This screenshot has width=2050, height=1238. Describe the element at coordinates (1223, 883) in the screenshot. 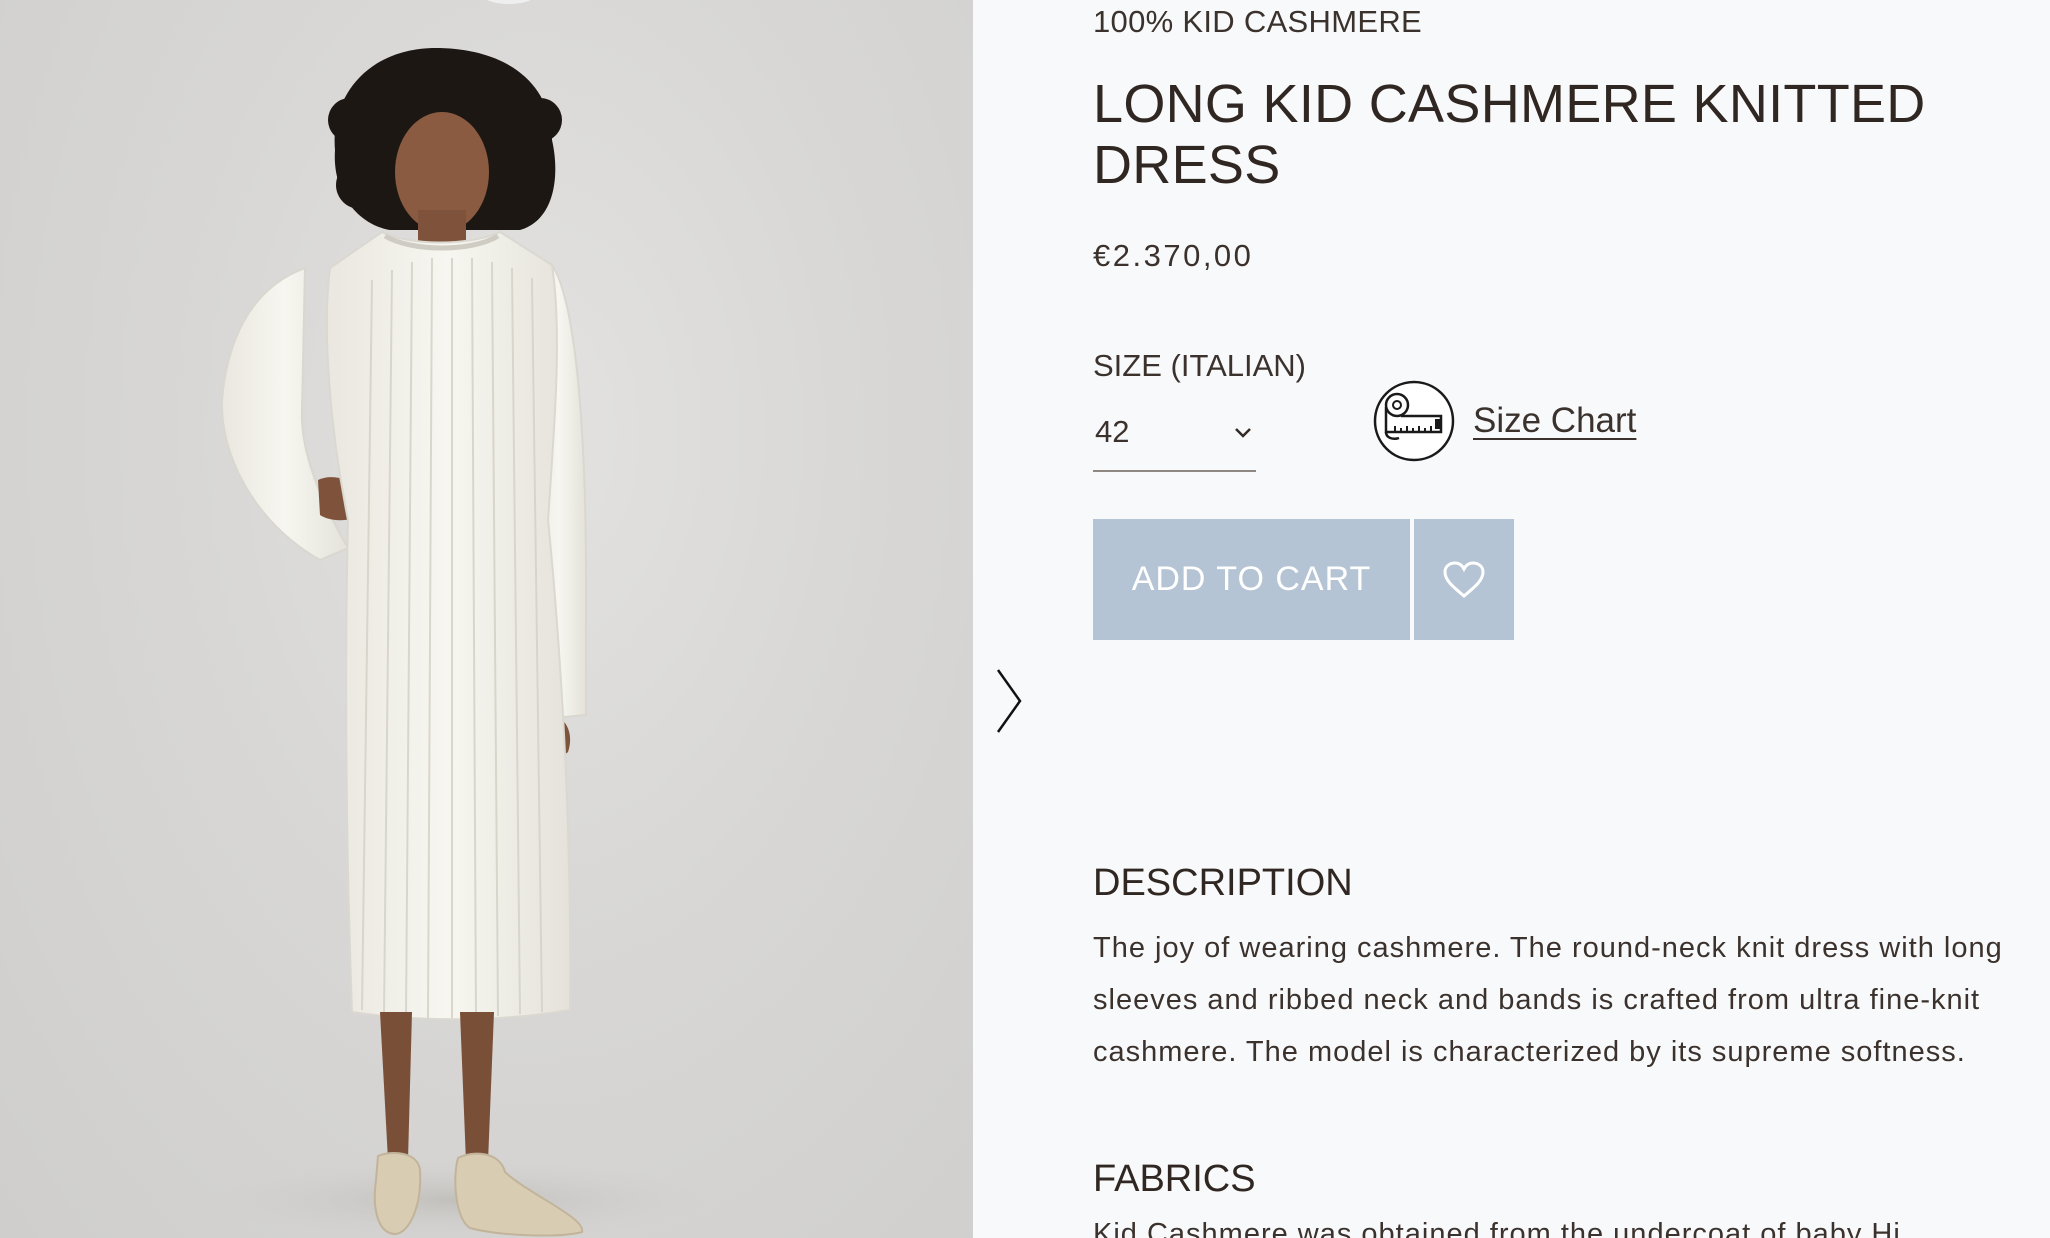

I see `description-heading: DESCRIPTION` at that location.